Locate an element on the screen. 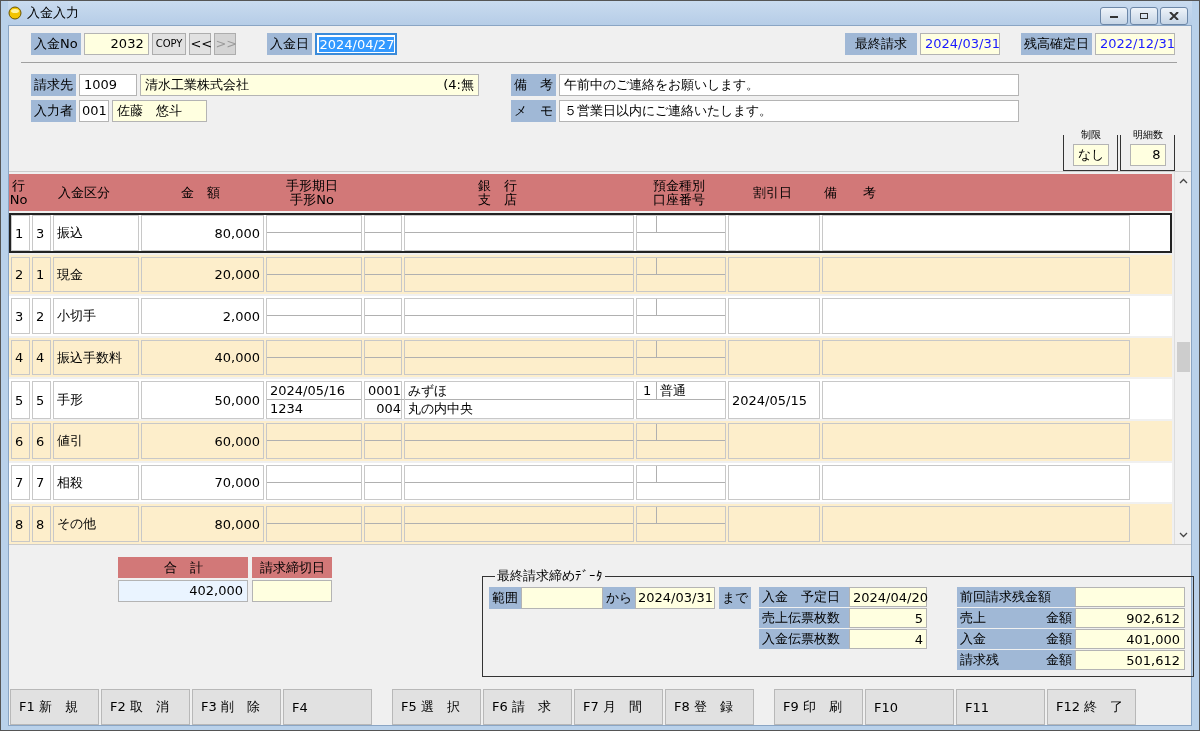 This screenshot has height=731, width=1200. row-number-cell: 6 is located at coordinates (20, 441).